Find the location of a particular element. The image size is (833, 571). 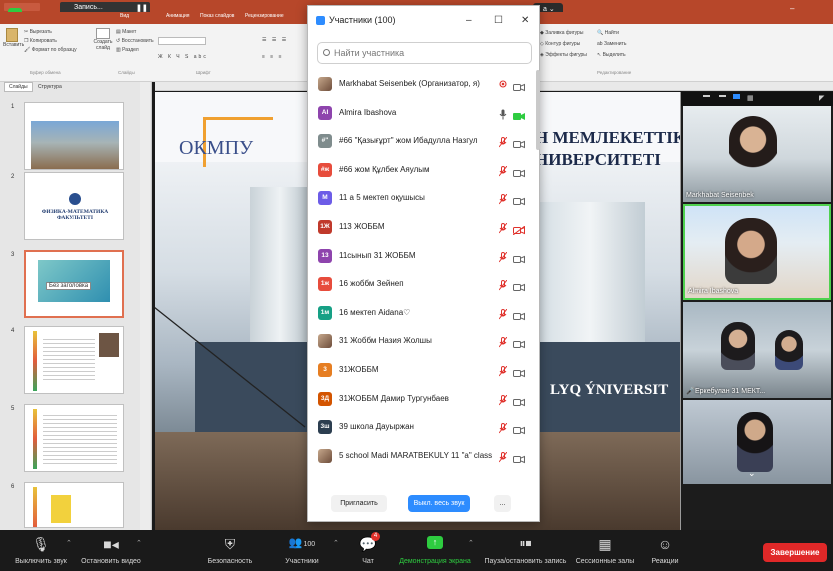

close-button: ✕ is located at coordinates (525, 20).